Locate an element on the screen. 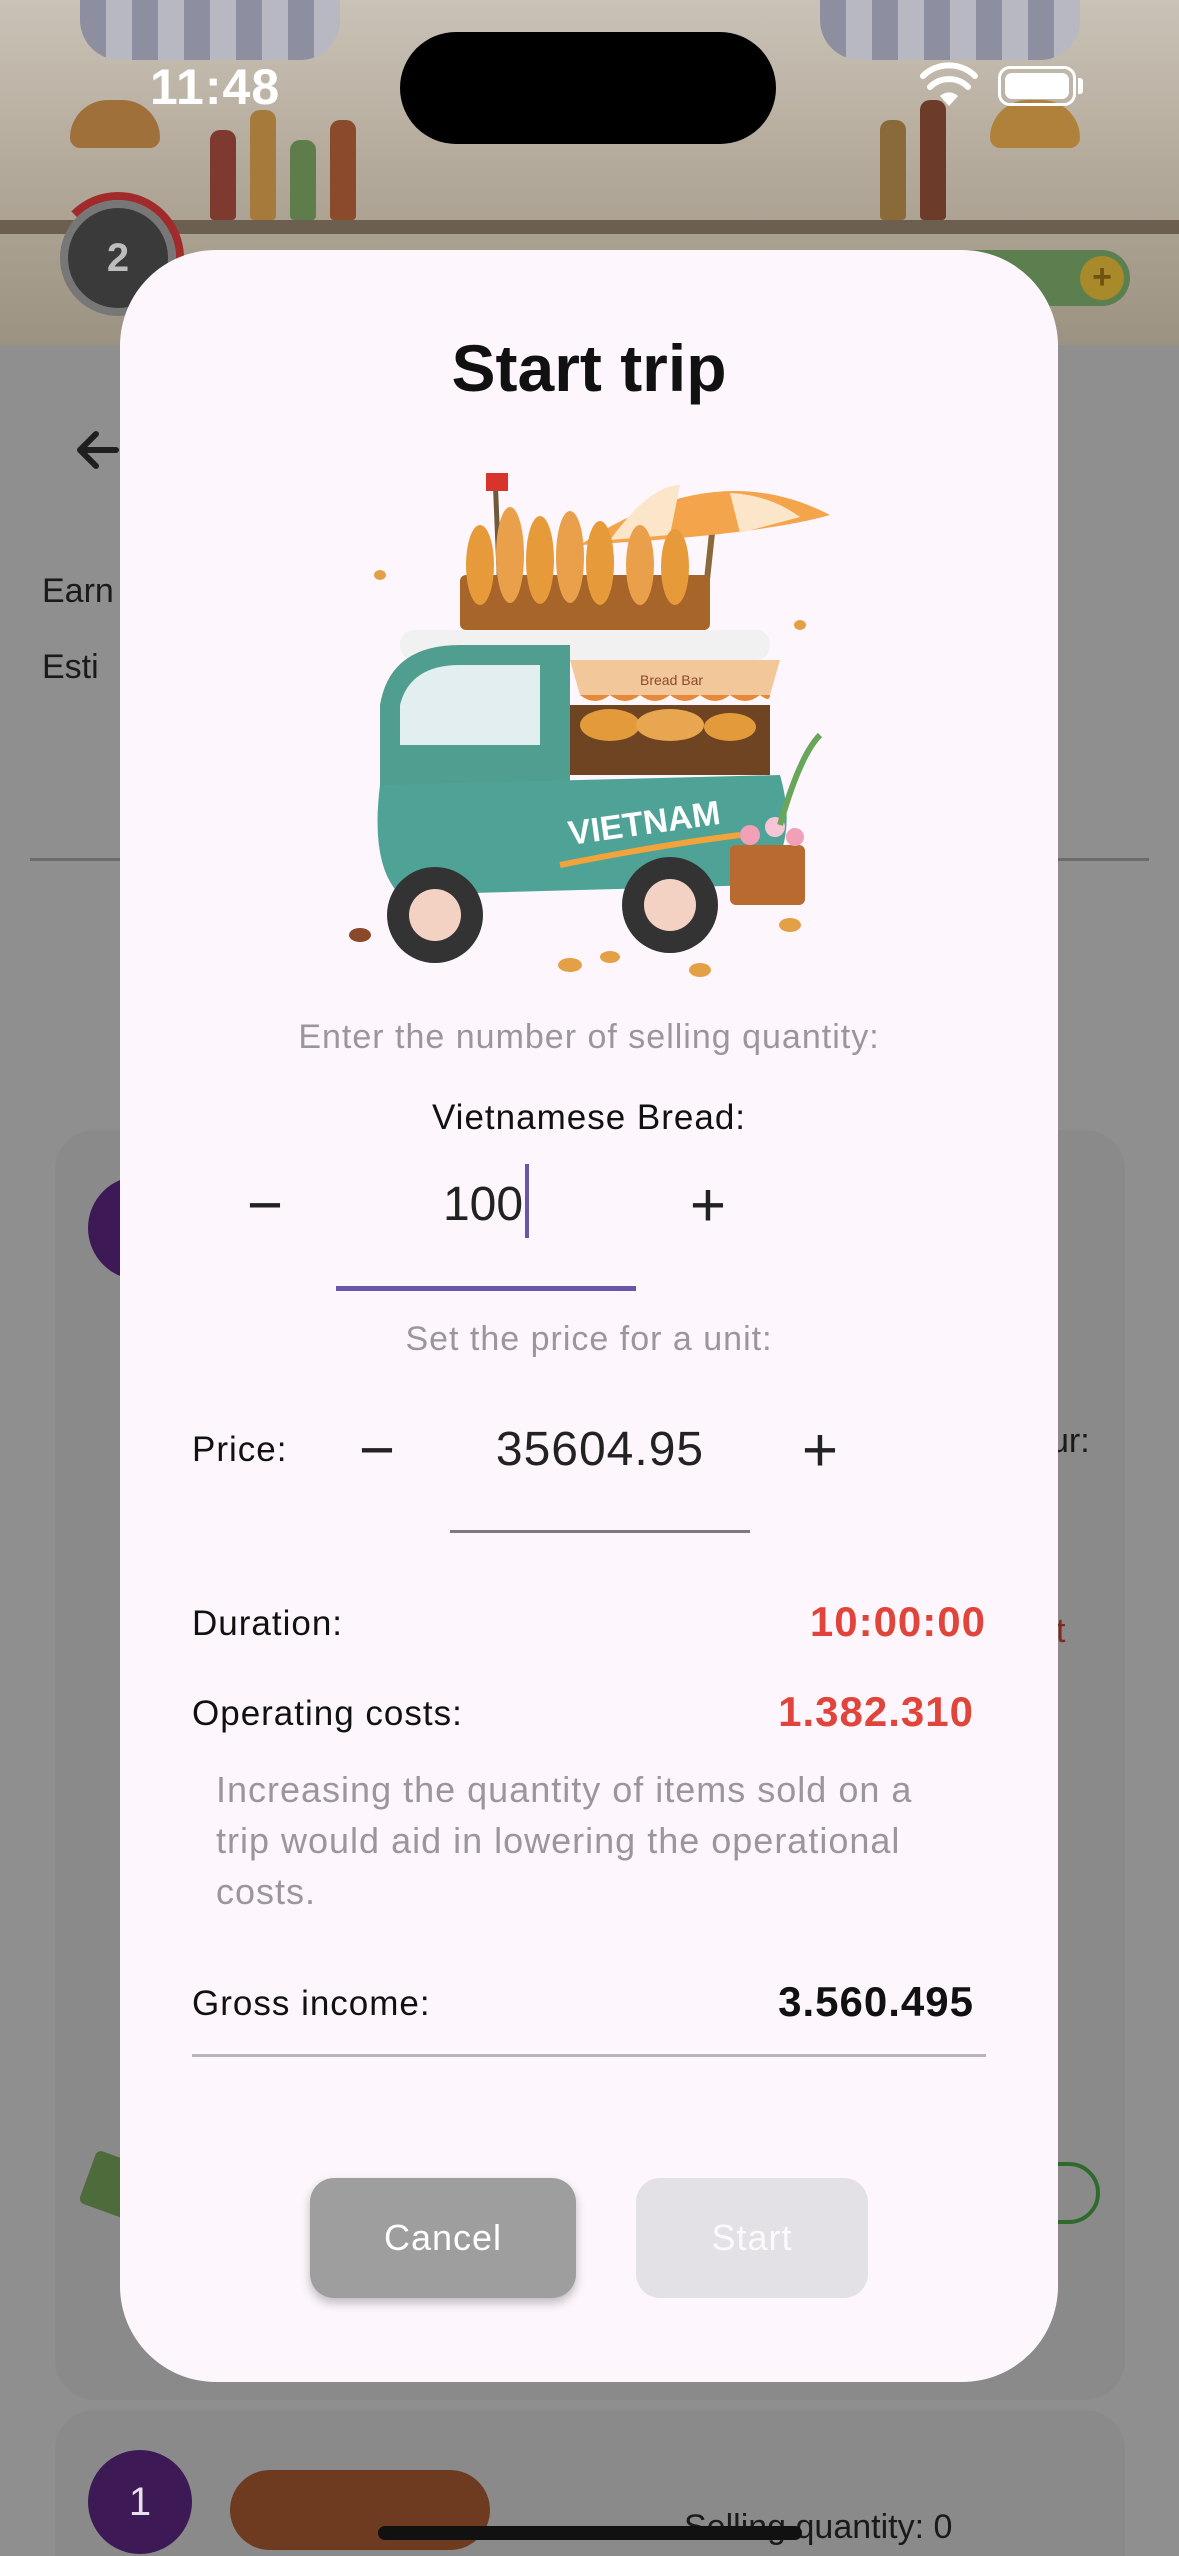 The image size is (1179, 2556). gross-income-value: 3.560.495 is located at coordinates (876, 2001).